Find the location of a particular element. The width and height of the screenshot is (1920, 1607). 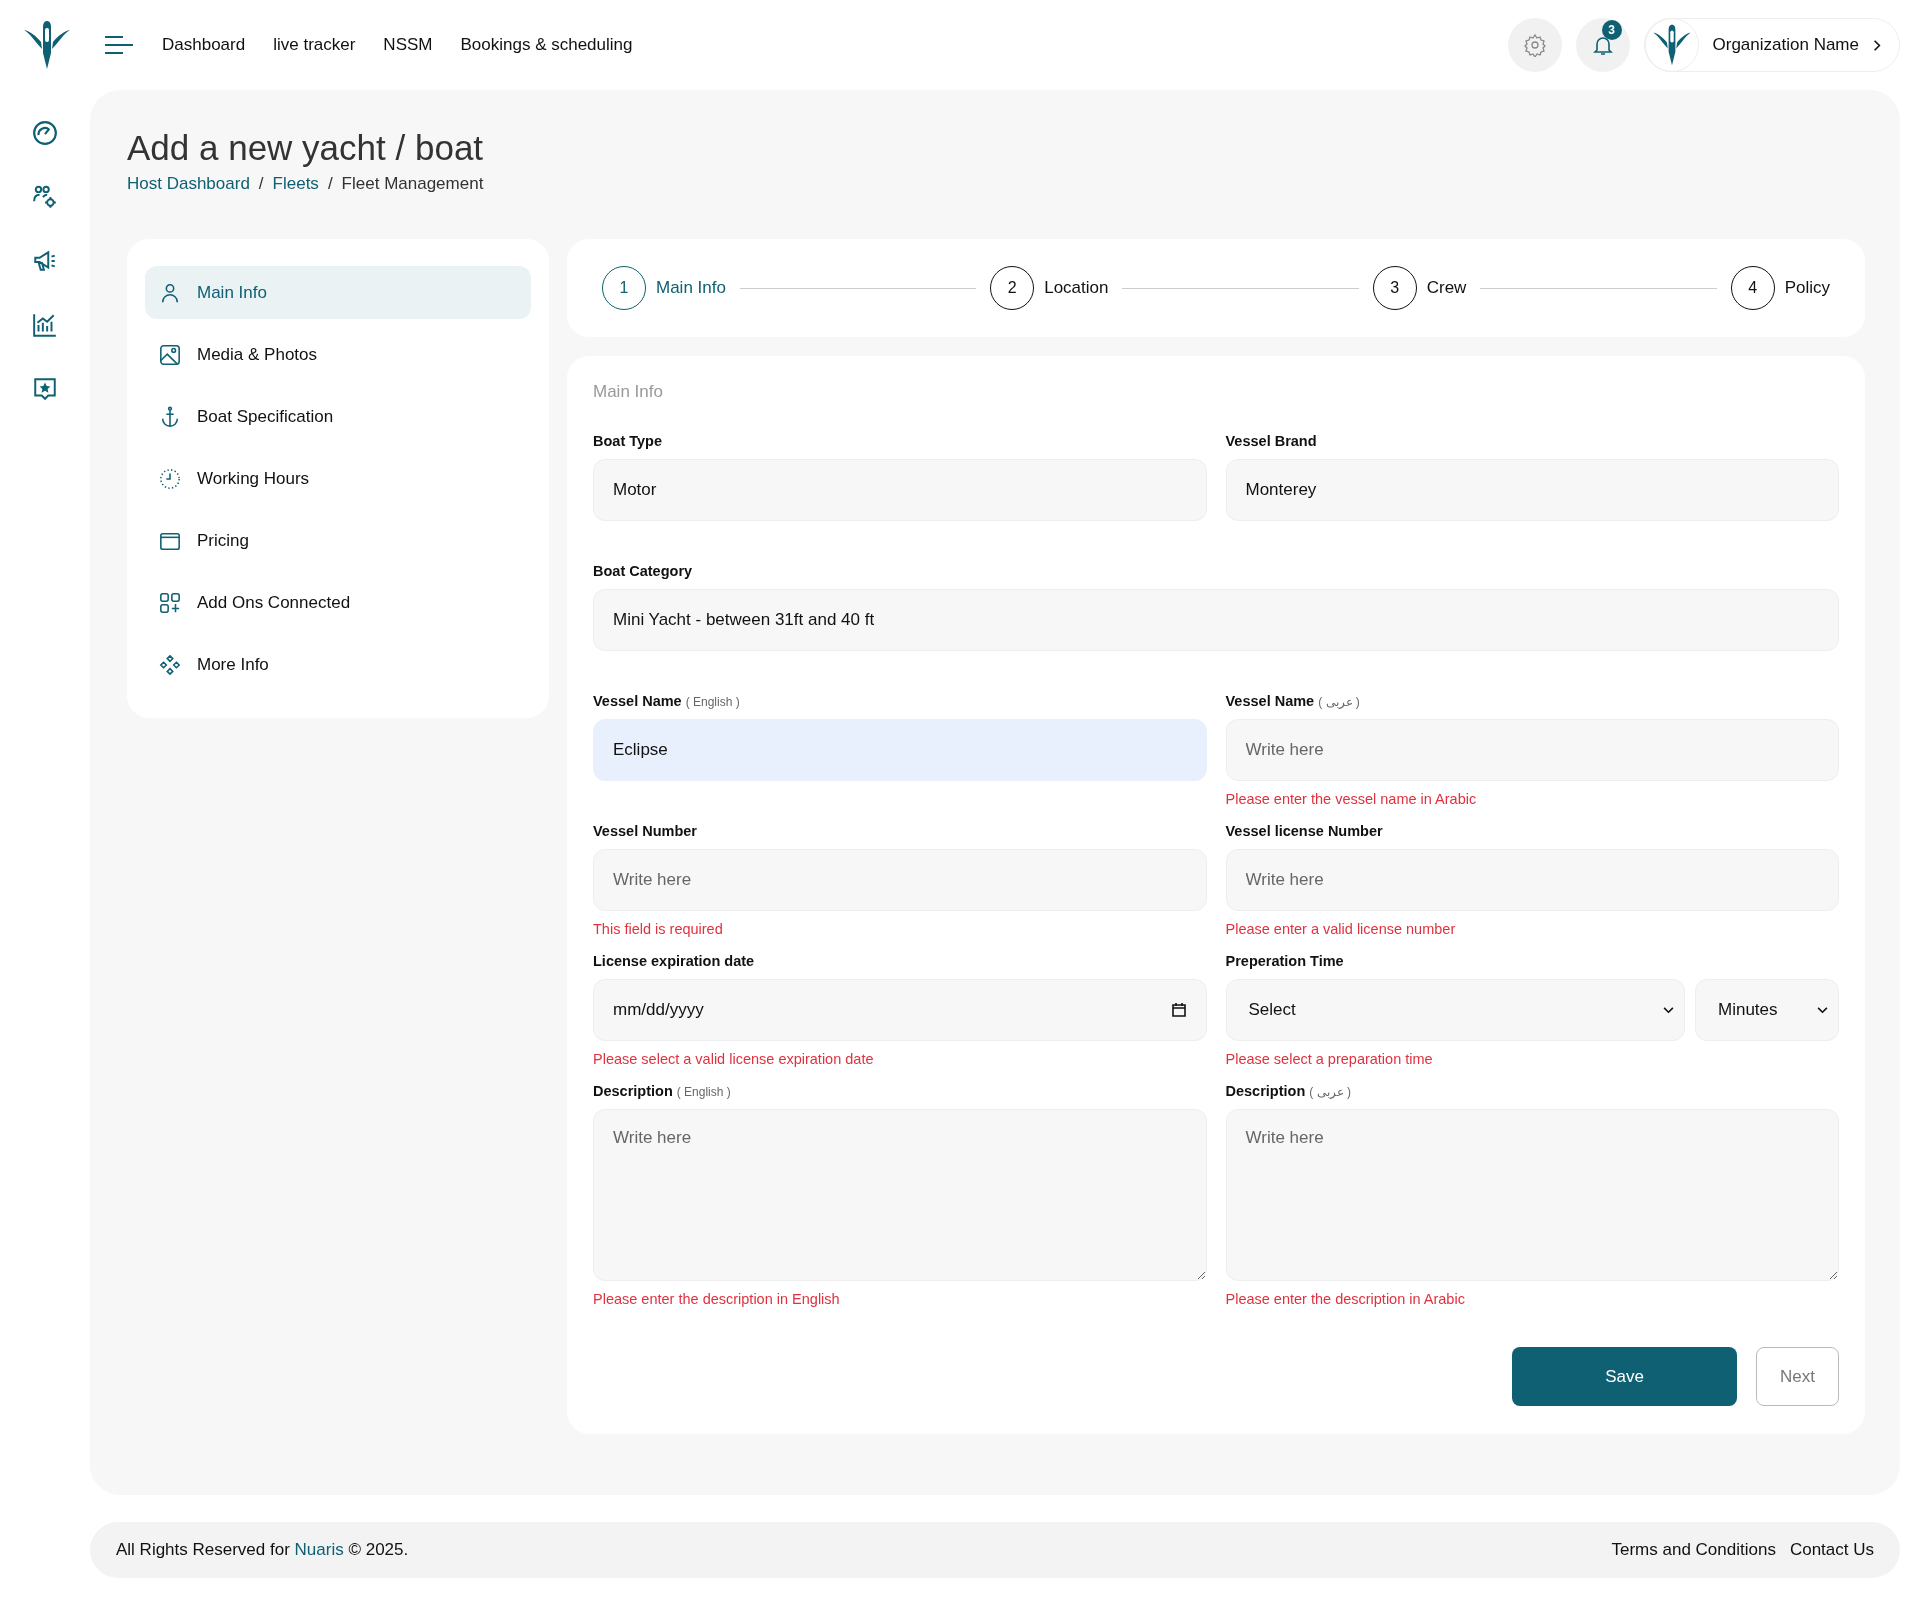

section-item: Pricing is located at coordinates (338, 540).